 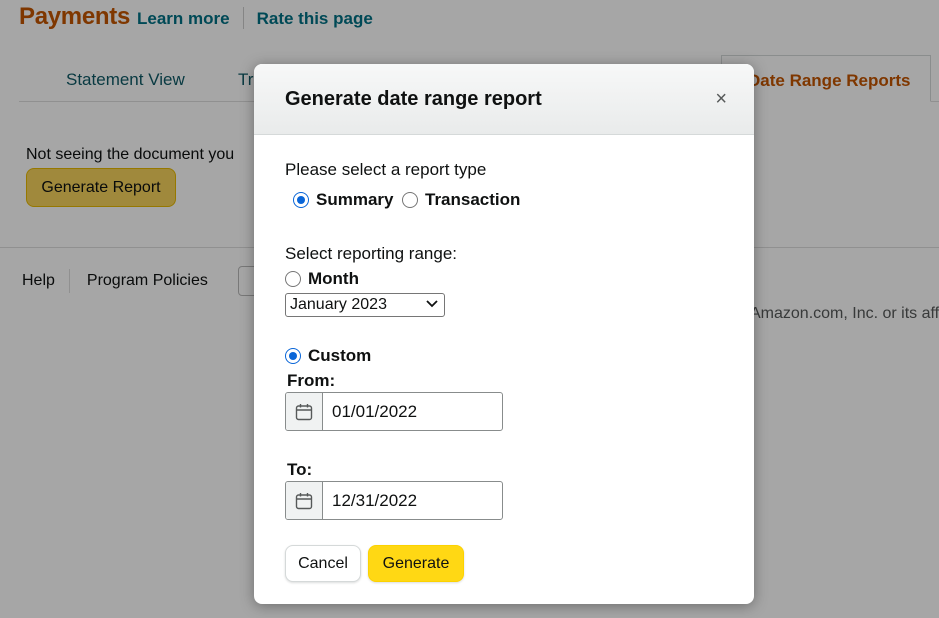 What do you see at coordinates (323, 563) in the screenshot?
I see `cancel-button: Cancel` at bounding box center [323, 563].